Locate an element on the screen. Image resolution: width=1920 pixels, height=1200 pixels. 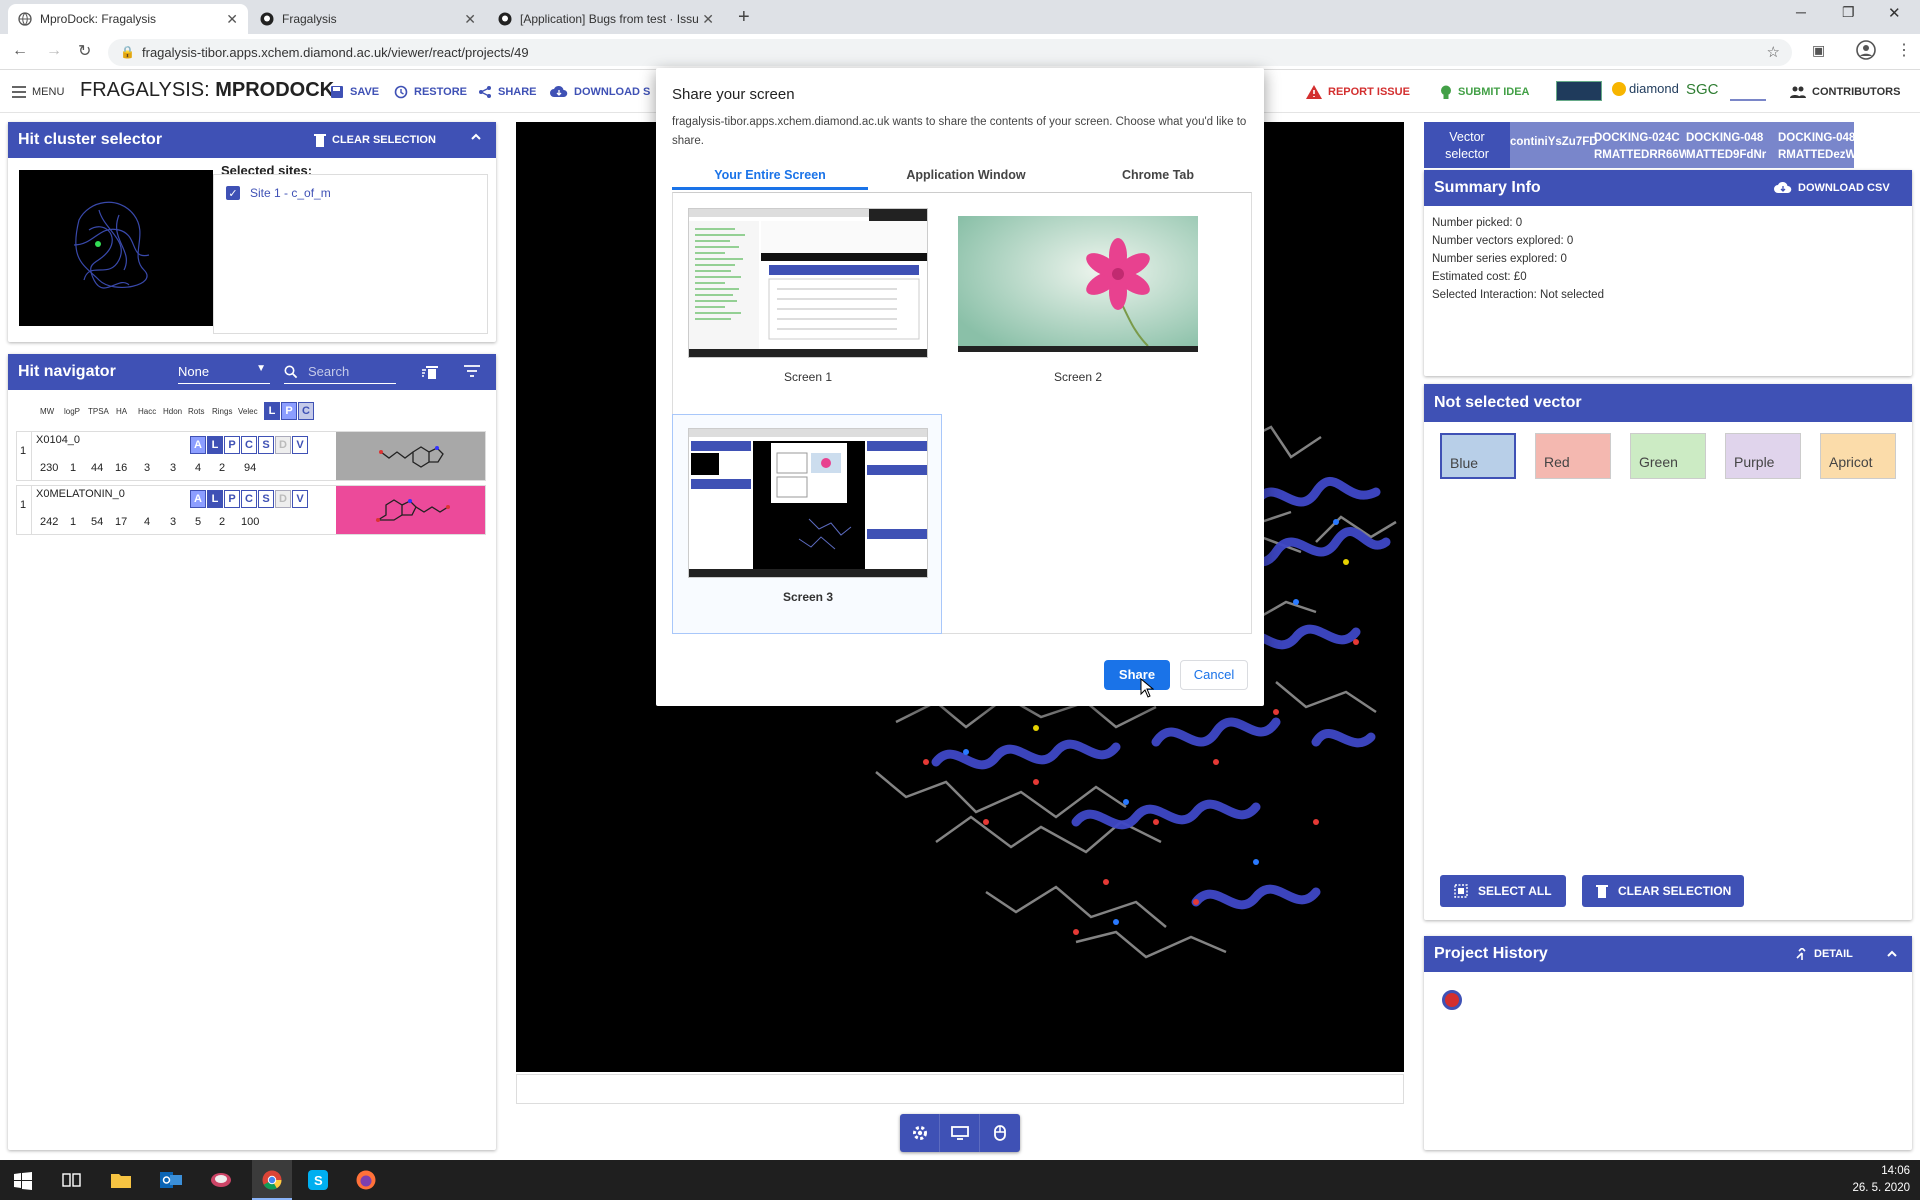
download-button: DOWNLOAD S is located at coordinates (600, 92).